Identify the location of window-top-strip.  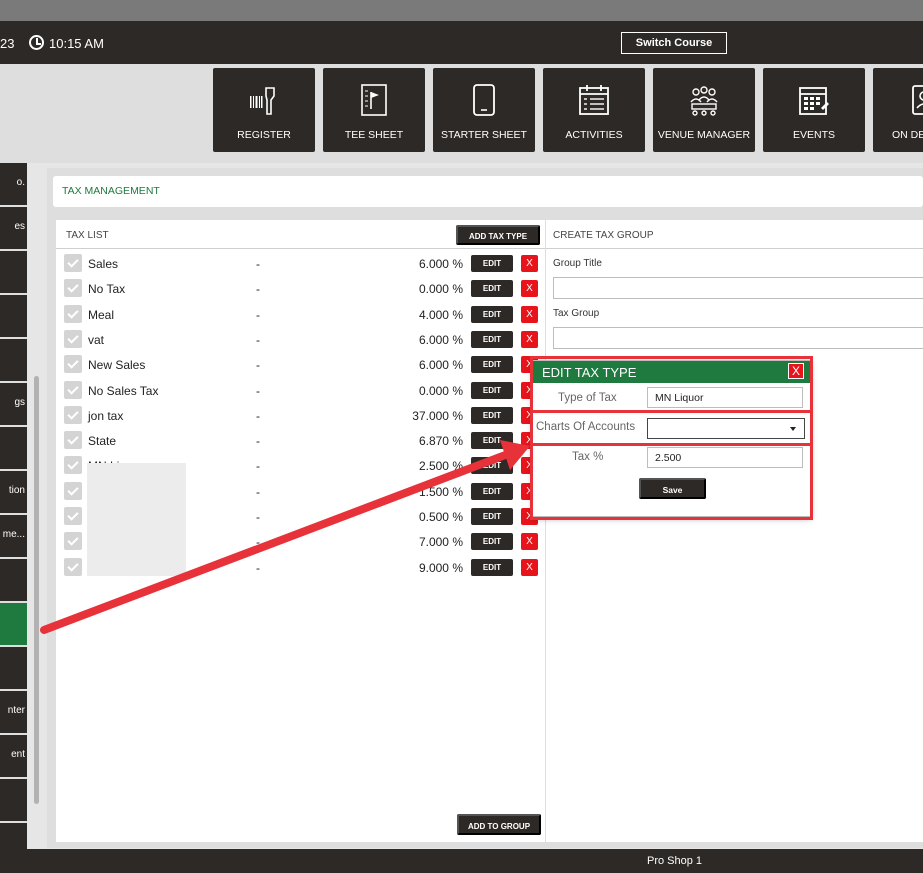
(461, 10).